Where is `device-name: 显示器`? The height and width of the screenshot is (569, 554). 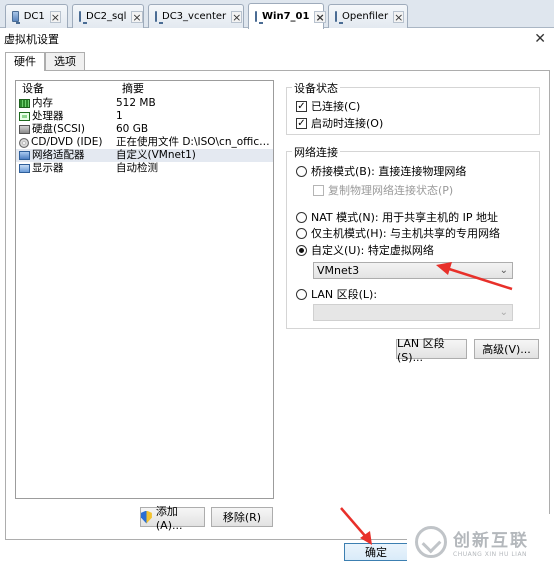 device-name: 显示器 is located at coordinates (48, 168).